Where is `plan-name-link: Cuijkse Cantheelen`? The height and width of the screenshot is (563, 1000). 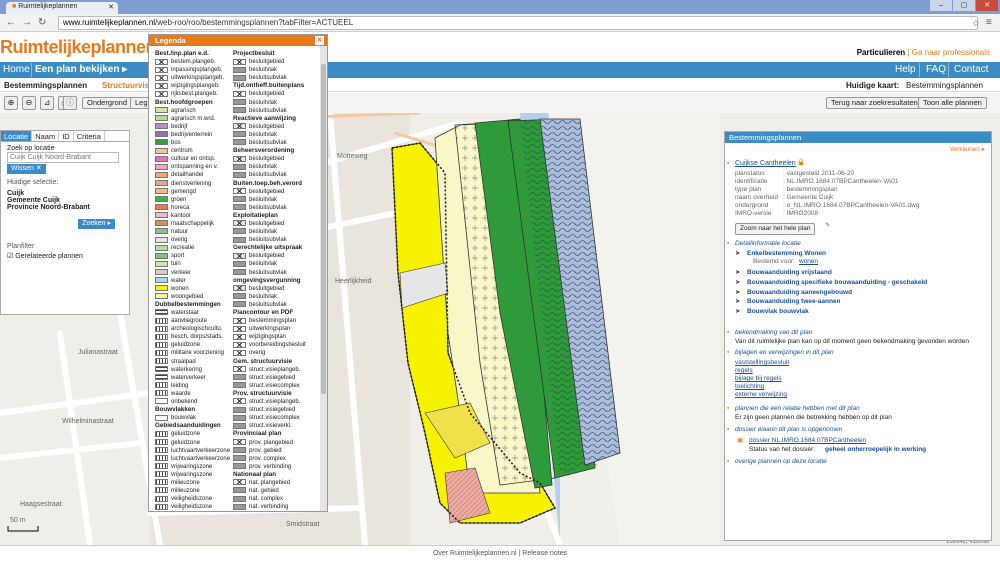
plan-name-link: Cuijkse Cantheelen is located at coordinates (765, 164).